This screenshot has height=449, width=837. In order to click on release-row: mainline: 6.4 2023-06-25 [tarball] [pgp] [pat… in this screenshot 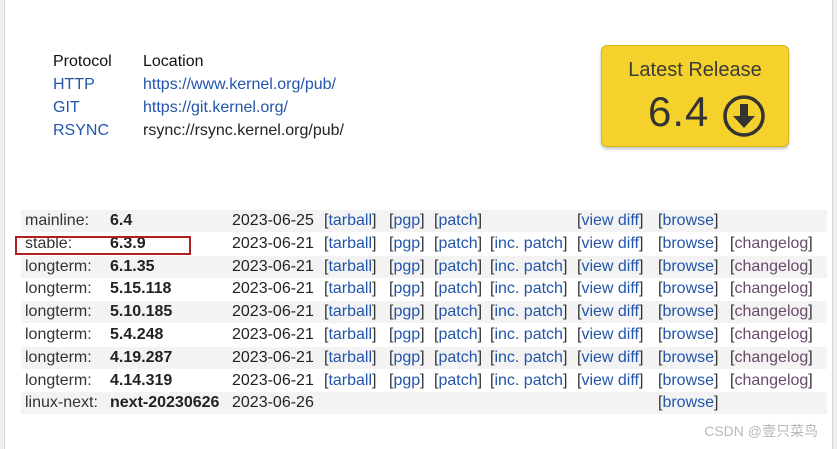, I will do `click(424, 221)`.